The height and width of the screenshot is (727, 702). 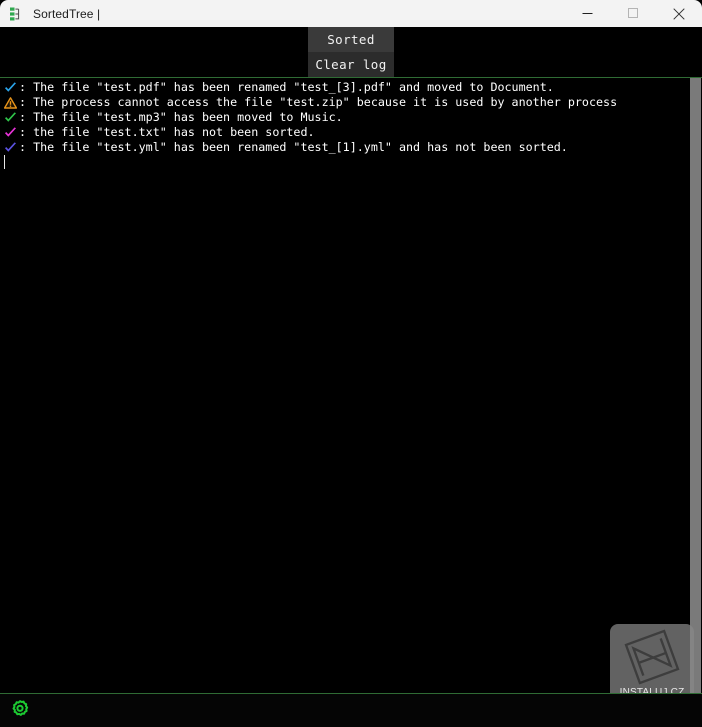 I want to click on close-button, so click(x=679, y=13).